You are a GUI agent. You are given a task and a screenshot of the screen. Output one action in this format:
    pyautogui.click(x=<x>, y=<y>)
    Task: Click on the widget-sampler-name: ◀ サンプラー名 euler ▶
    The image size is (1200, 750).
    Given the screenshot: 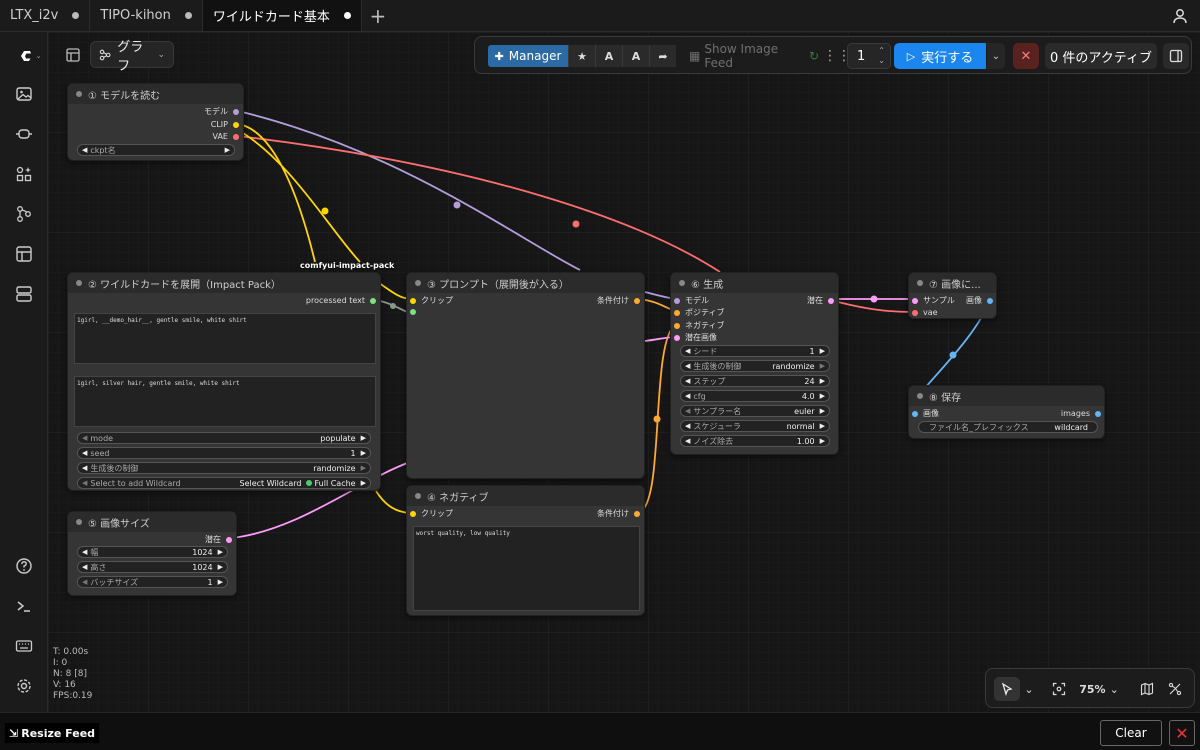 What is the action you would take?
    pyautogui.click(x=755, y=411)
    